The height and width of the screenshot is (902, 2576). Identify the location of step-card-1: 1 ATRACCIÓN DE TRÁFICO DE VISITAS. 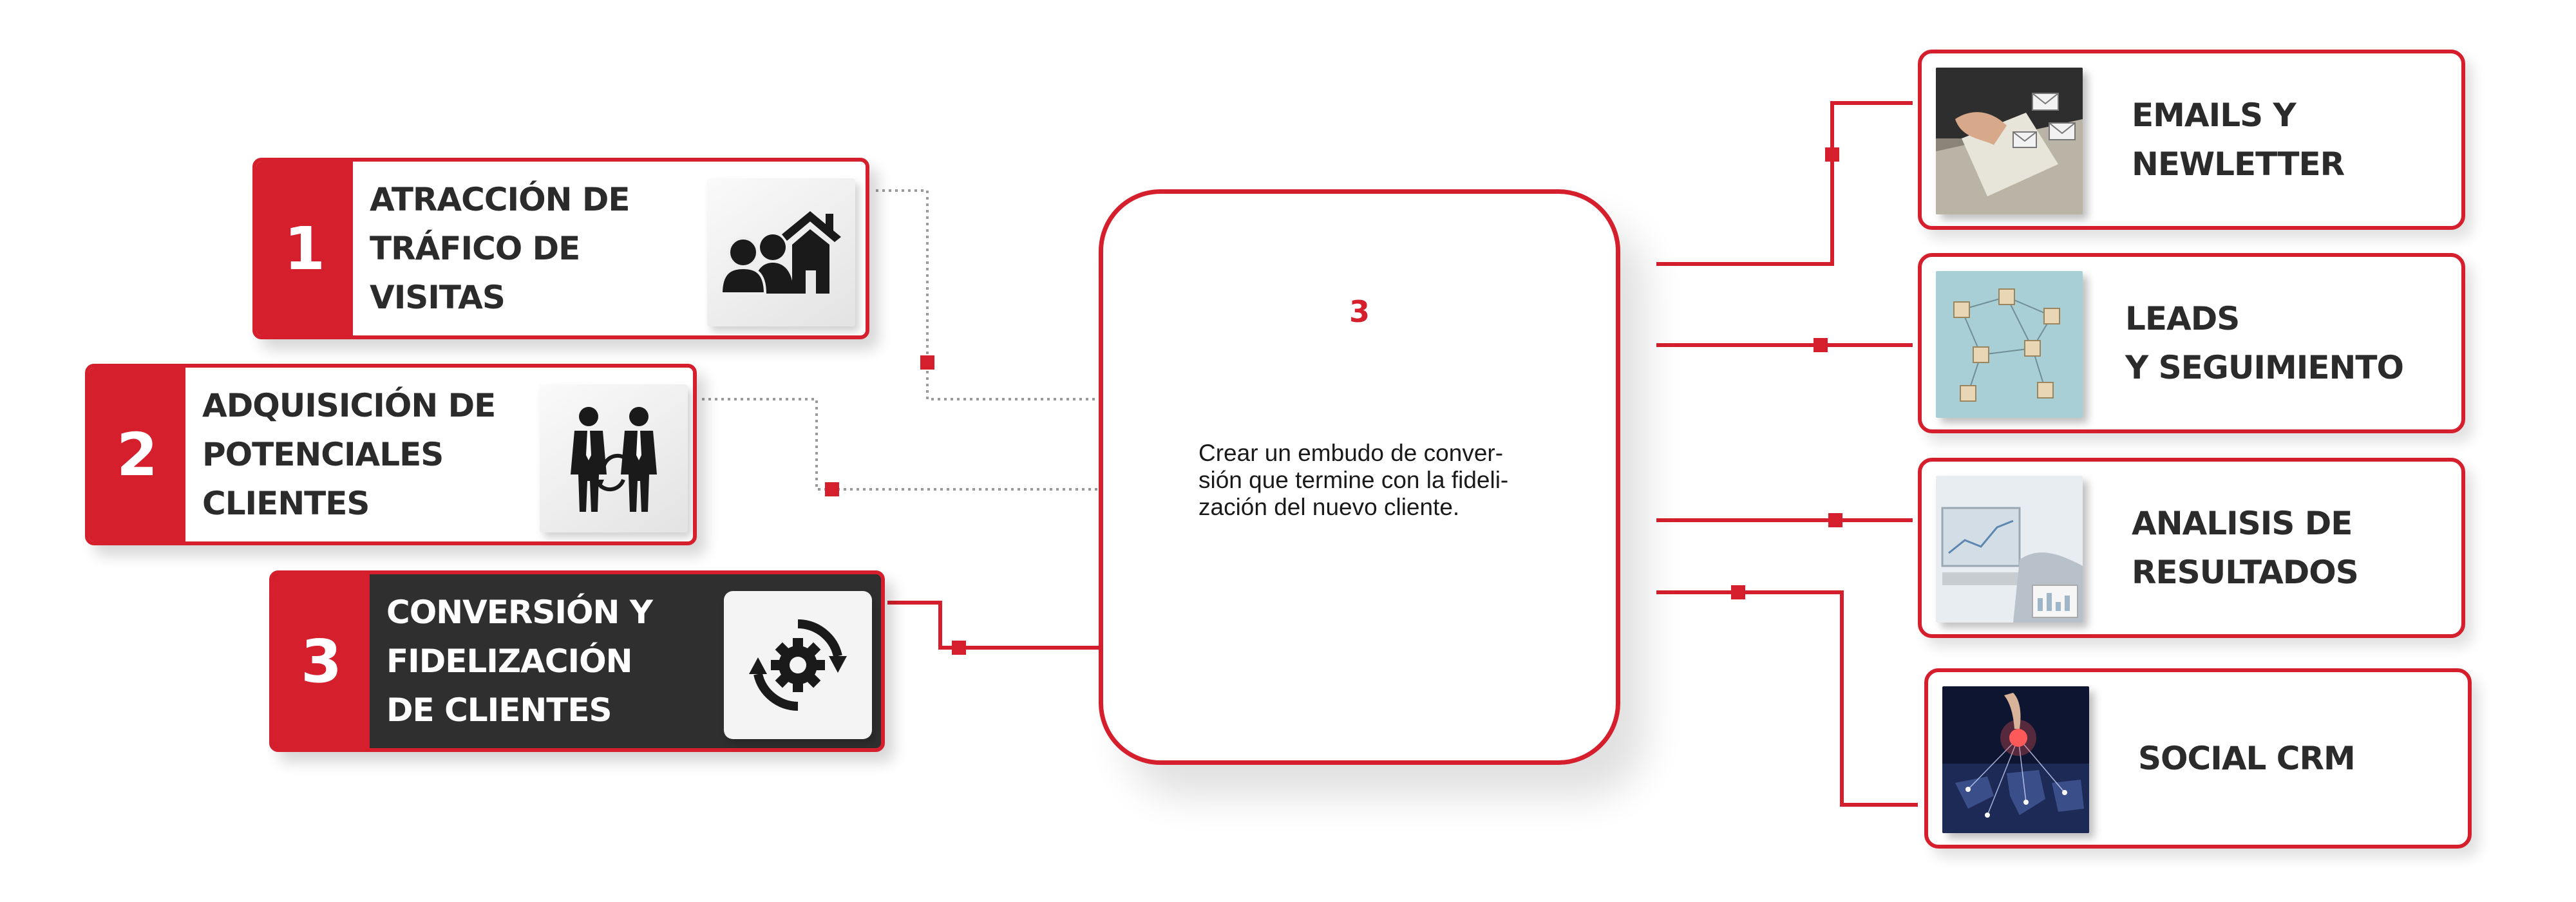
(560, 249).